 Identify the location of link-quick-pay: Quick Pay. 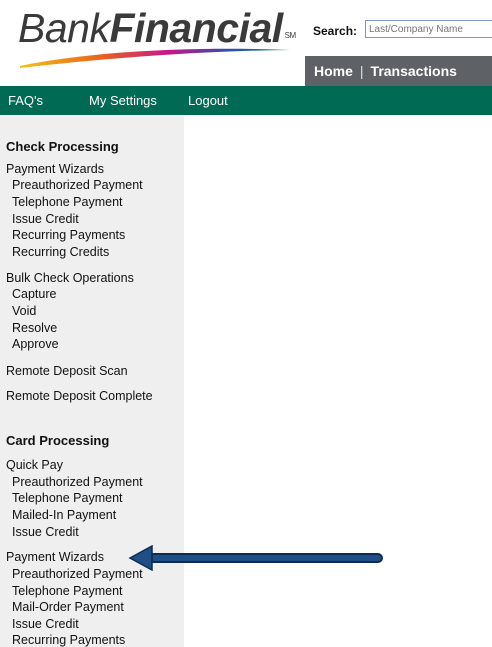
(34, 465).